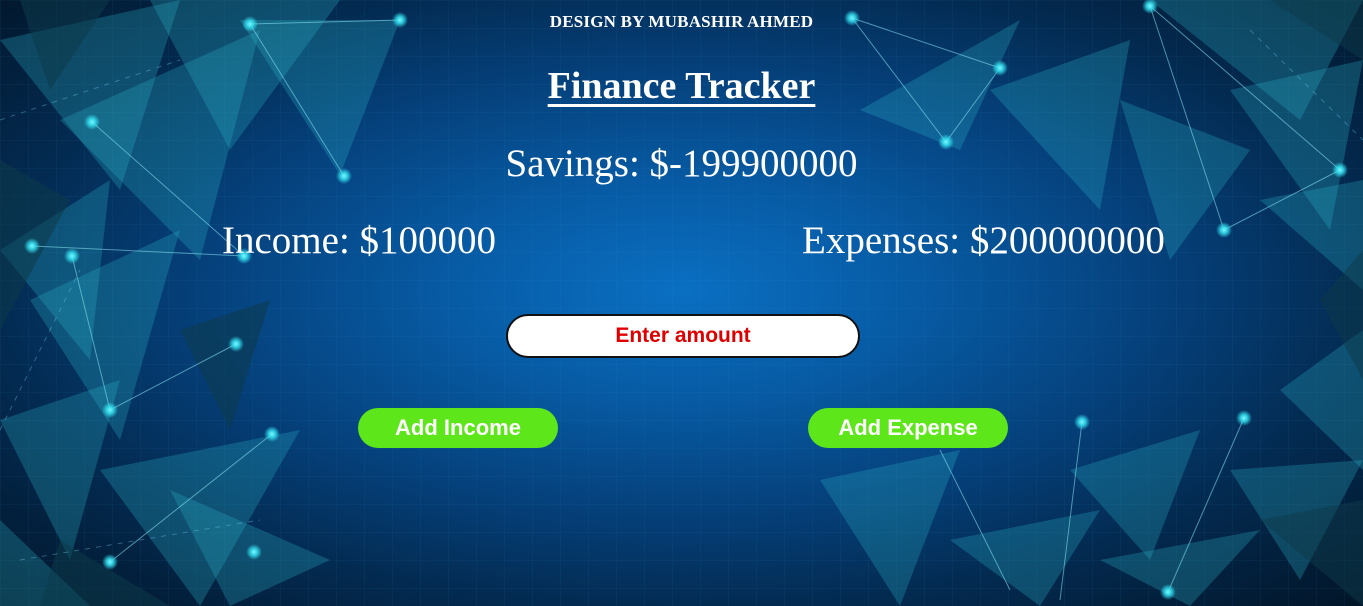 The width and height of the screenshot is (1363, 606). What do you see at coordinates (908, 428) in the screenshot?
I see `add-expense-button: Add Expense` at bounding box center [908, 428].